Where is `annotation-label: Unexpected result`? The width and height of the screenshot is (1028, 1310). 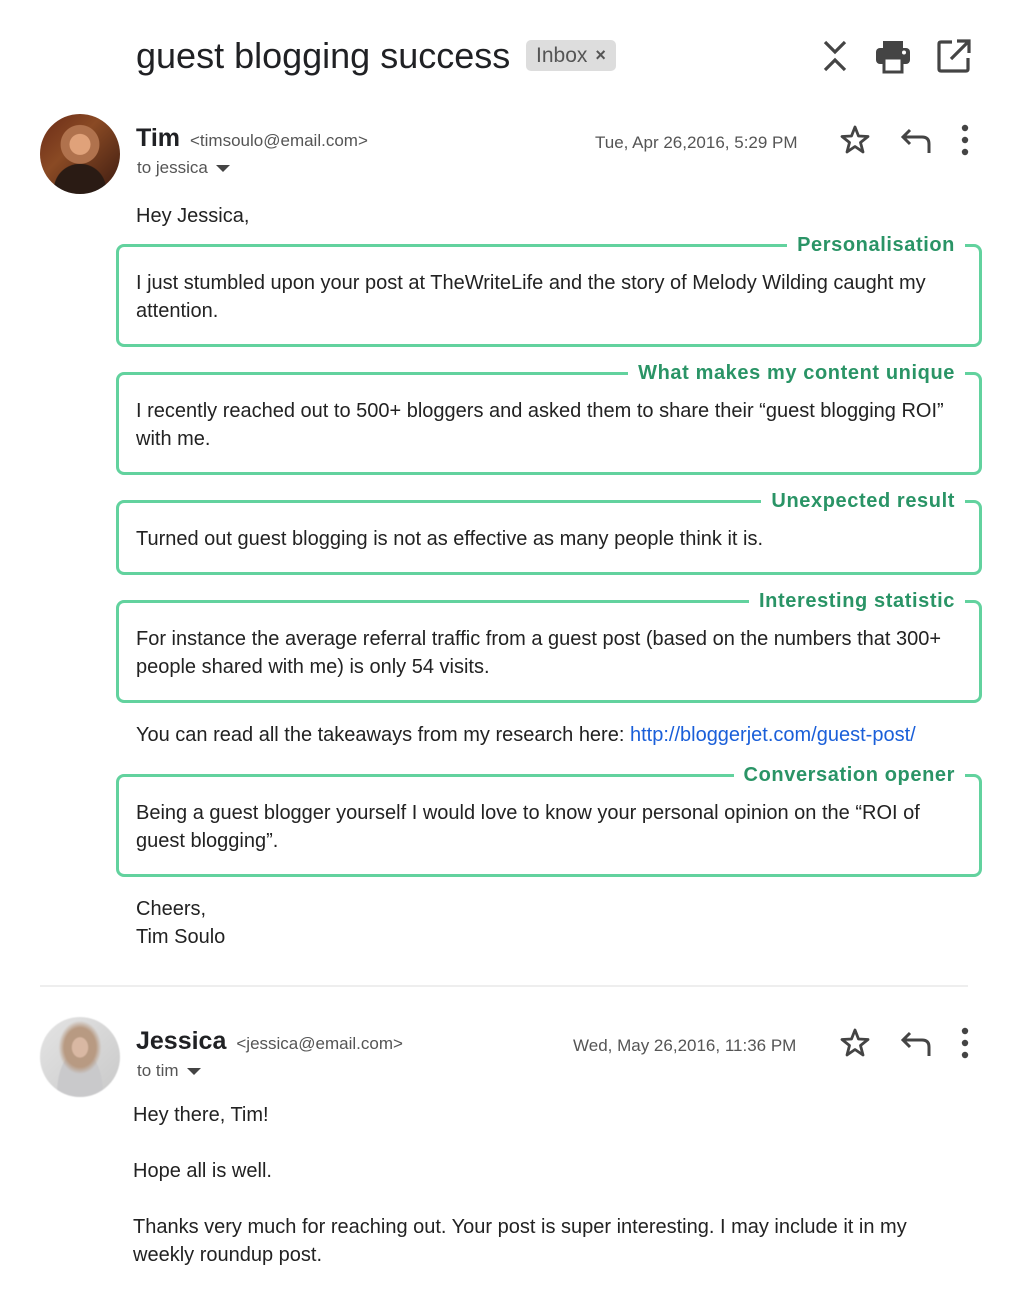 annotation-label: Unexpected result is located at coordinates (863, 501).